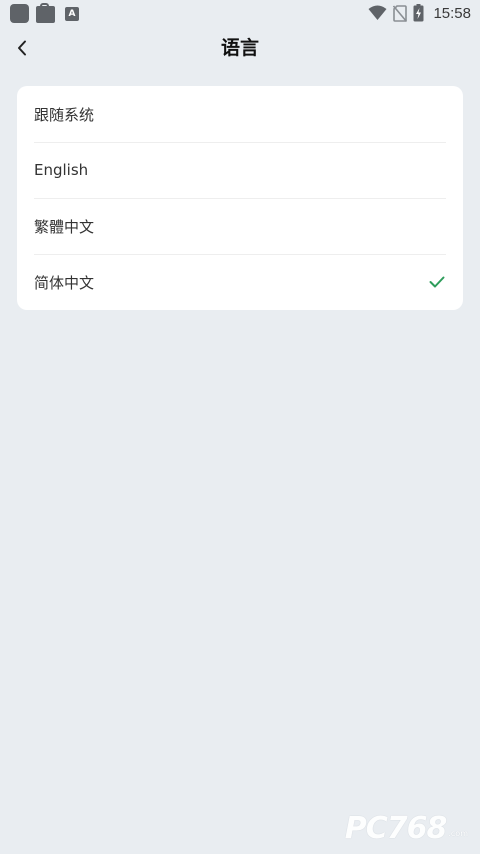 The height and width of the screenshot is (854, 480). Describe the element at coordinates (64, 226) in the screenshot. I see `language-option-label: 繁體中文` at that location.